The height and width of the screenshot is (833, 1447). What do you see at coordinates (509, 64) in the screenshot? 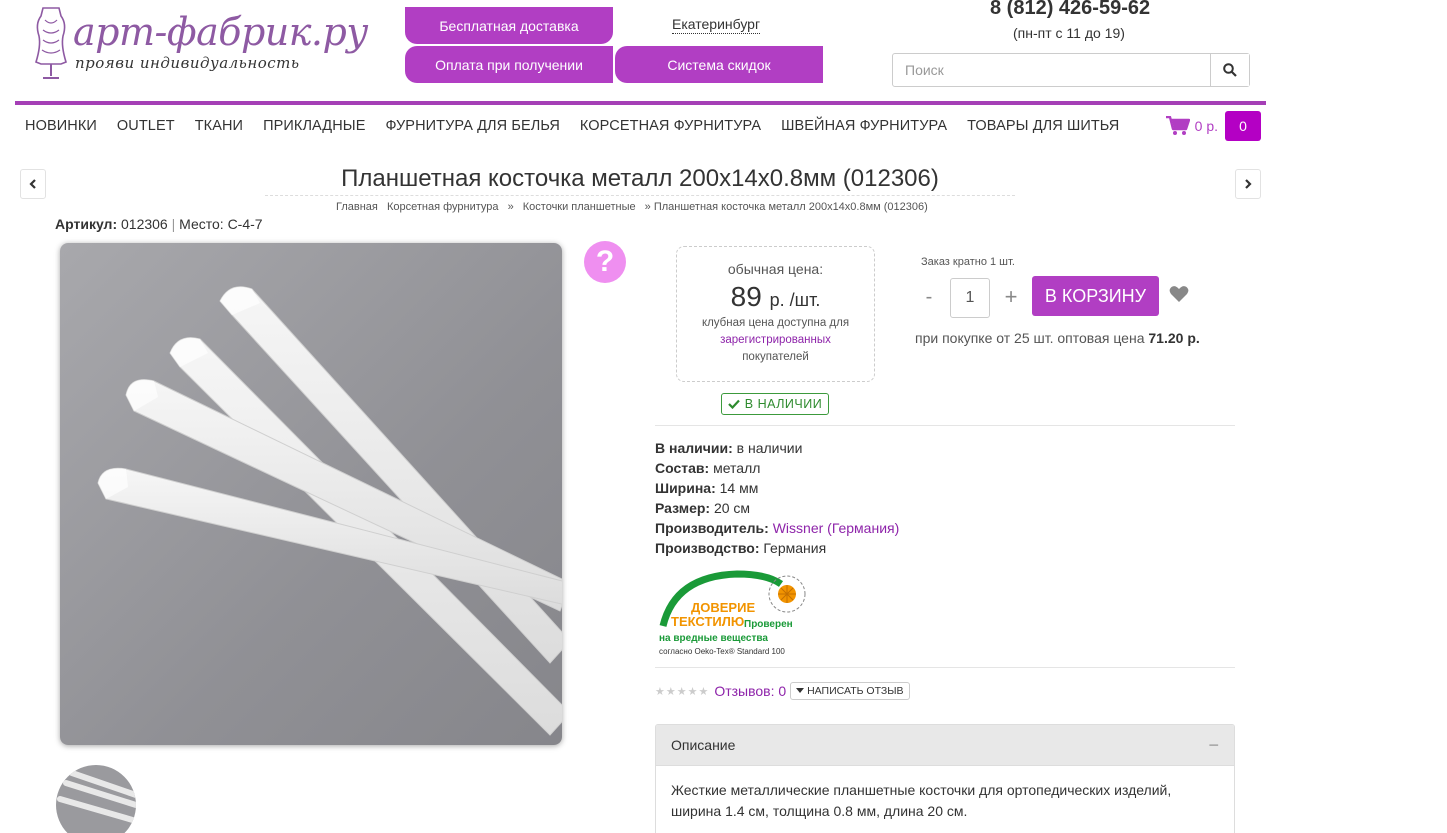
I see `cash-on-delivery-link: Оплата при получении` at bounding box center [509, 64].